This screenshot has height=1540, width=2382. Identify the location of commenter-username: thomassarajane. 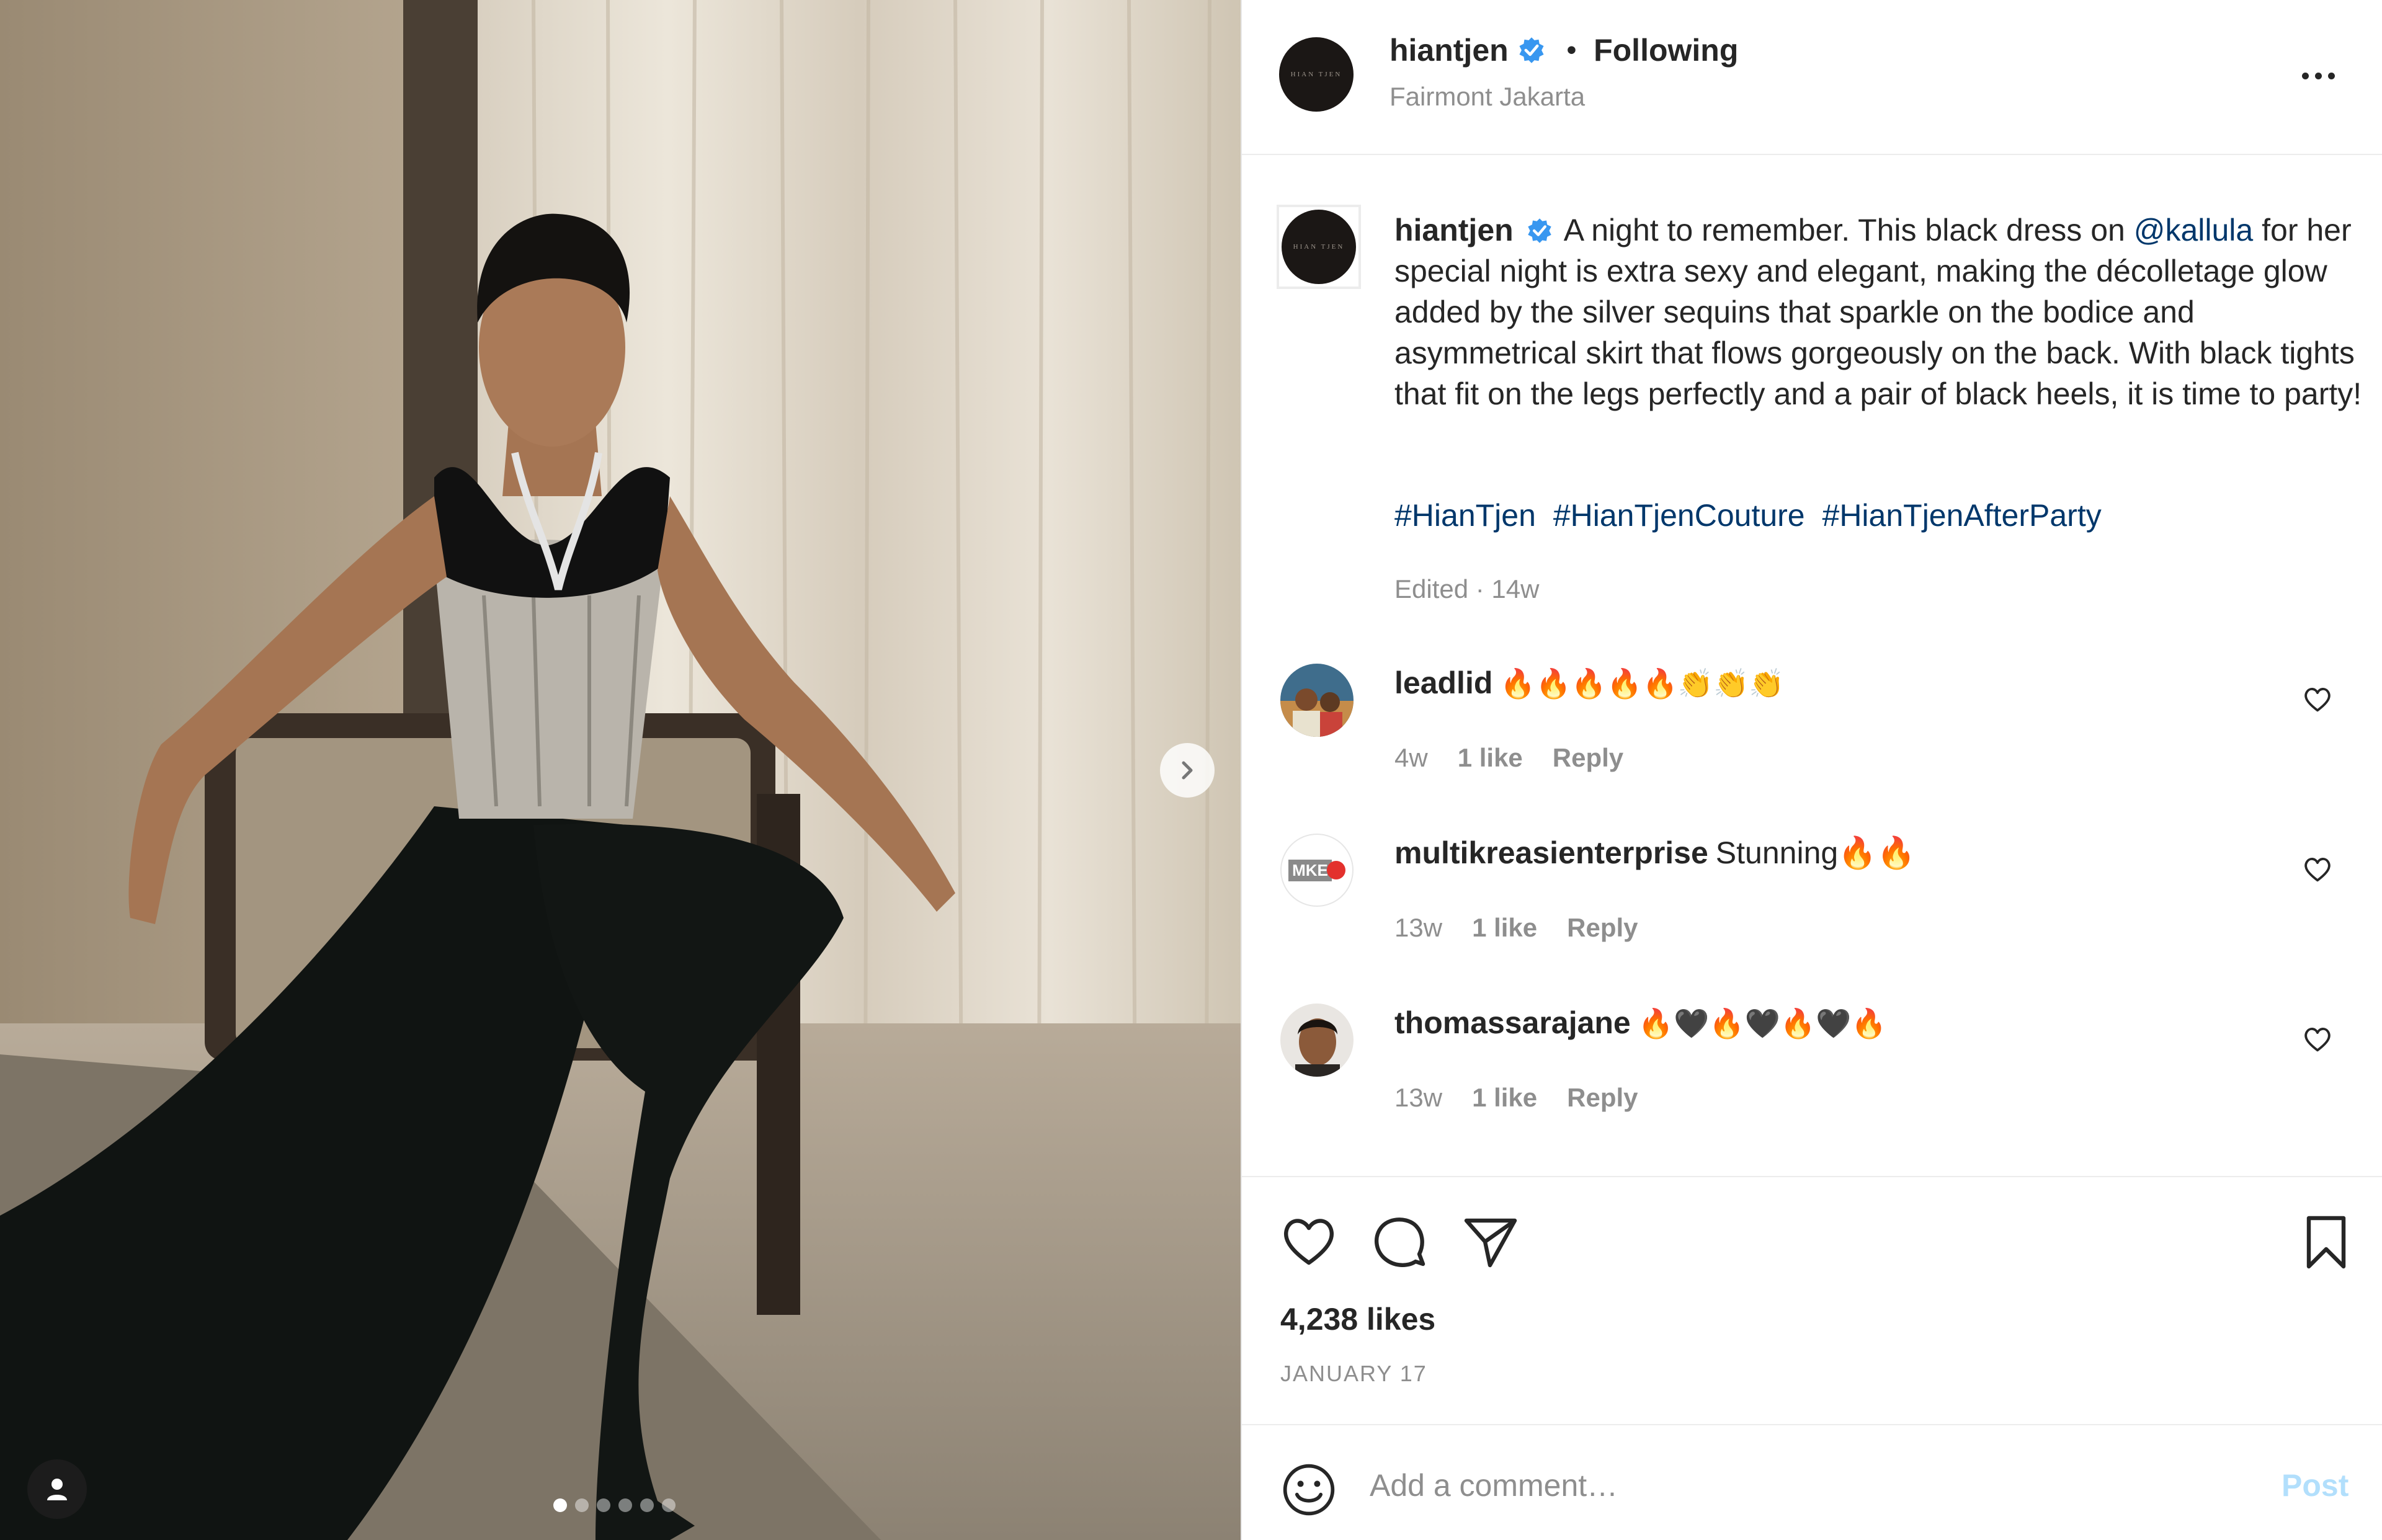
(1513, 1023).